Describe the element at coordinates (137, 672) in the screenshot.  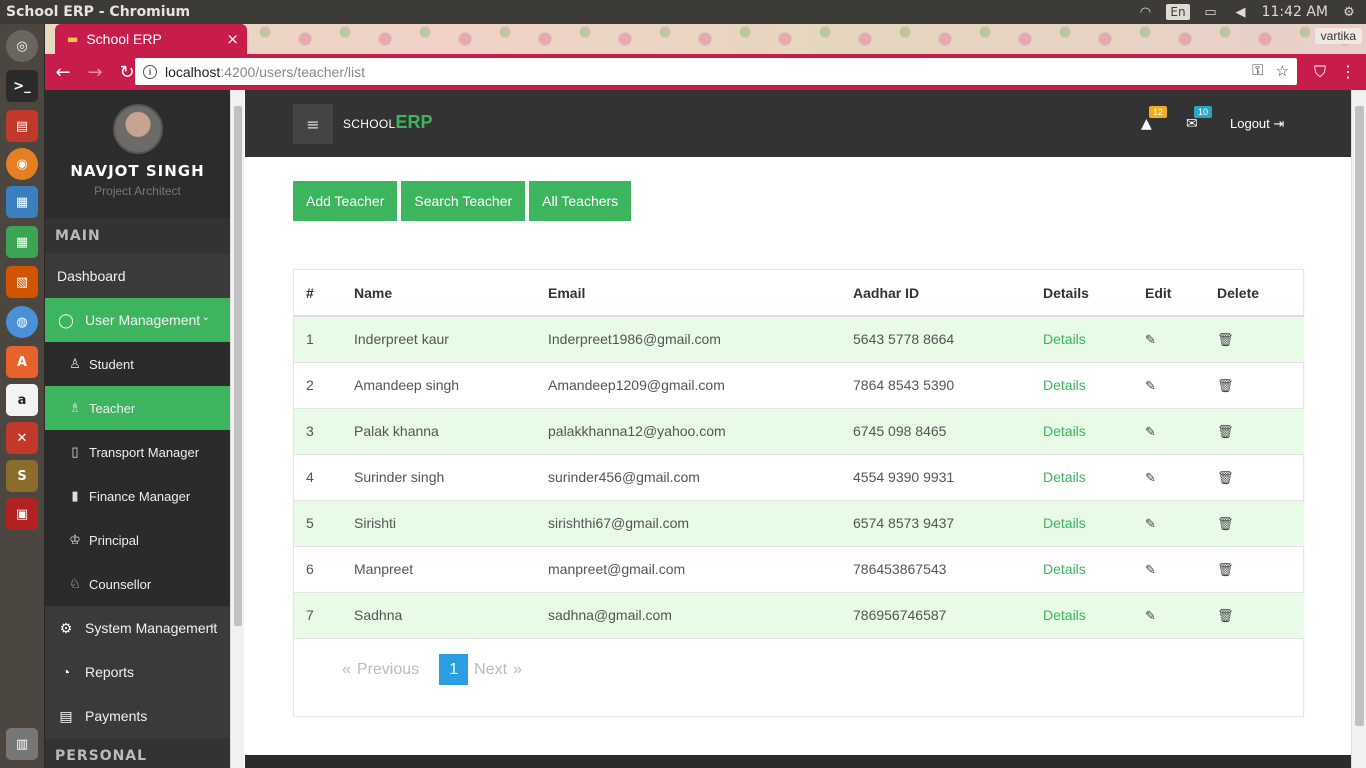
I see `sidebar-item-reports: ◔ Reports` at that location.